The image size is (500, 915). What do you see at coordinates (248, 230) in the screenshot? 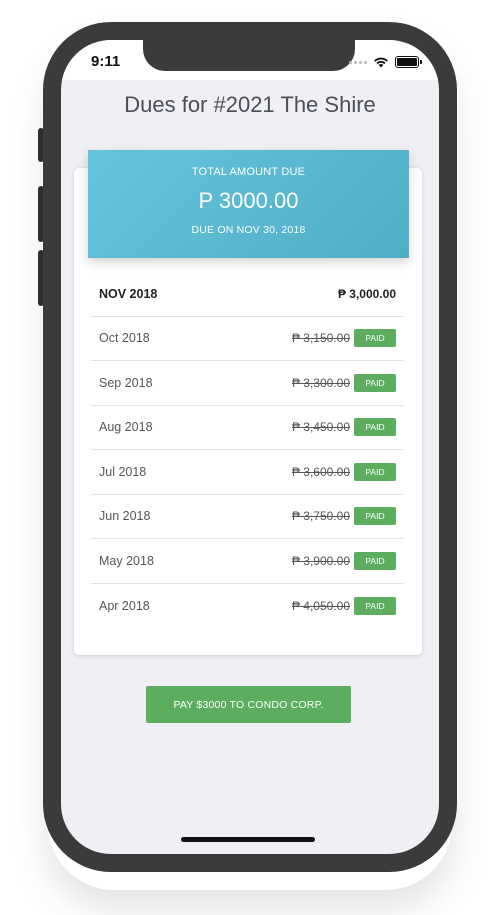
I see `due-date: DUE ON NOV 30, 2018` at bounding box center [248, 230].